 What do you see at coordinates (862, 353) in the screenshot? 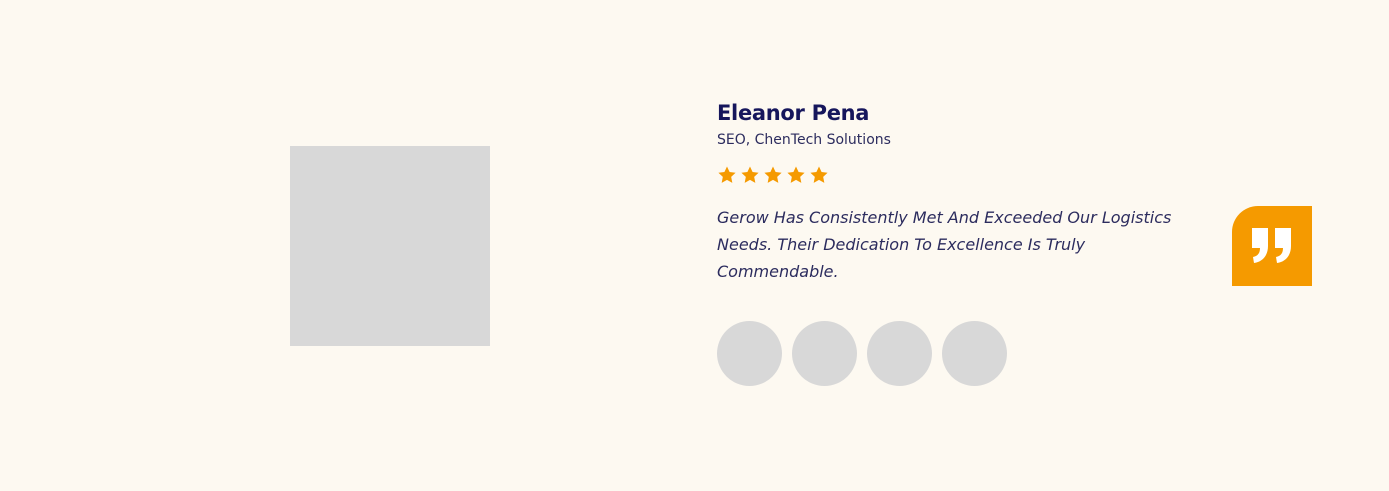
I see `testimonial-thumbnails` at bounding box center [862, 353].